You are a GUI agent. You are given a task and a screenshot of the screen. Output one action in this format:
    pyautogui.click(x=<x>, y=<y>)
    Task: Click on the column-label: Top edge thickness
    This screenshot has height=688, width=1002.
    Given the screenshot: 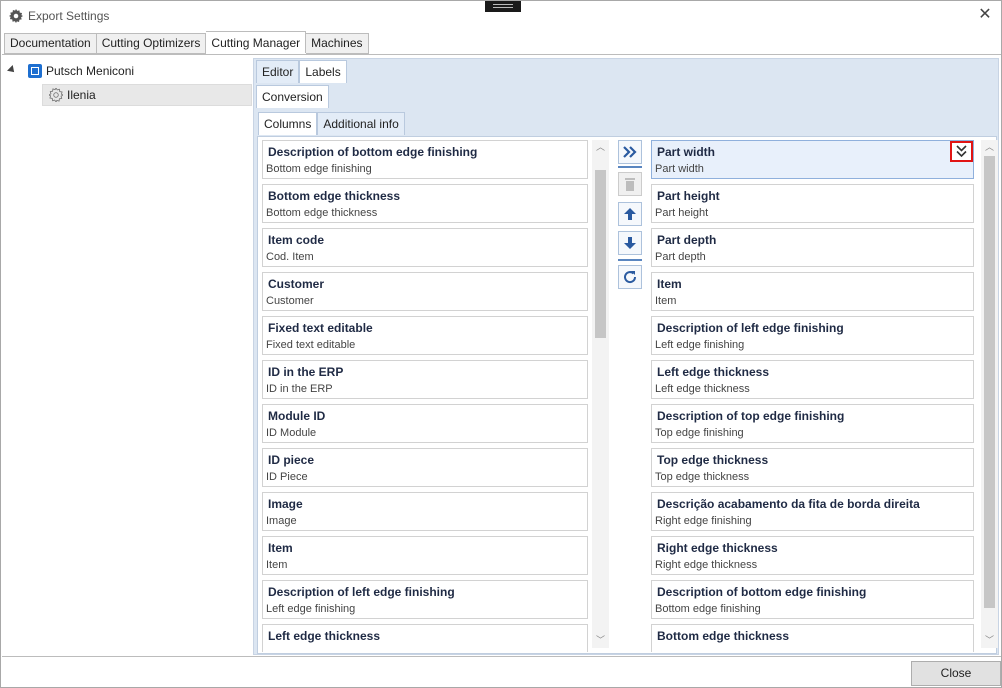 What is the action you would take?
    pyautogui.click(x=702, y=477)
    